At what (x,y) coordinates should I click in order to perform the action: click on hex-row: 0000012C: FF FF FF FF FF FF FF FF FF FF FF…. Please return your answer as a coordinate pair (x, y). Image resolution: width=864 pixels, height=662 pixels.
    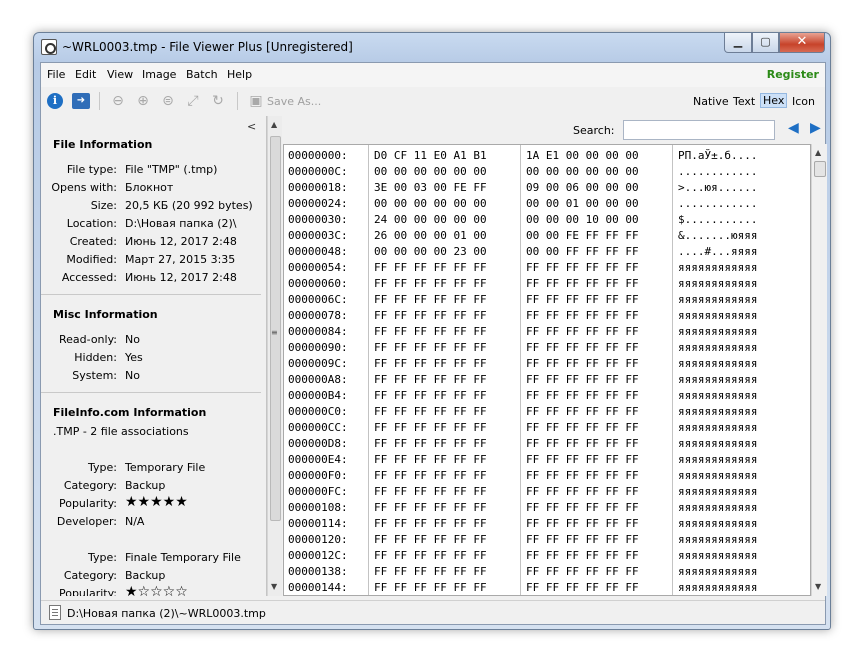
    Looking at the image, I should click on (547, 557).